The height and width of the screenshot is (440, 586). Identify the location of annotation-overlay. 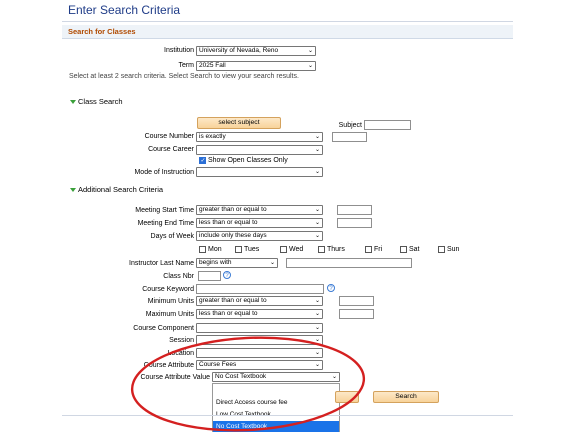
(248, 384).